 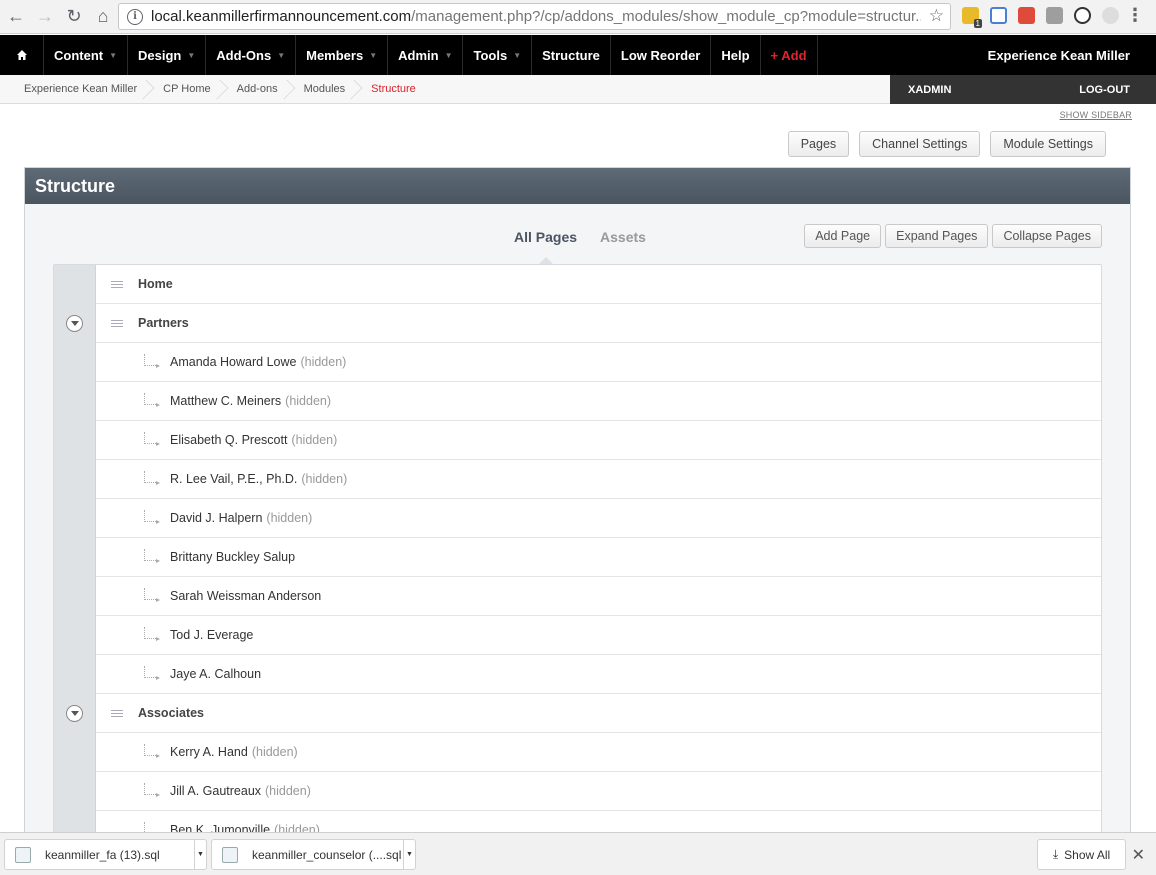 I want to click on page-title-link: Elisabeth Q. Prescott, so click(x=228, y=440).